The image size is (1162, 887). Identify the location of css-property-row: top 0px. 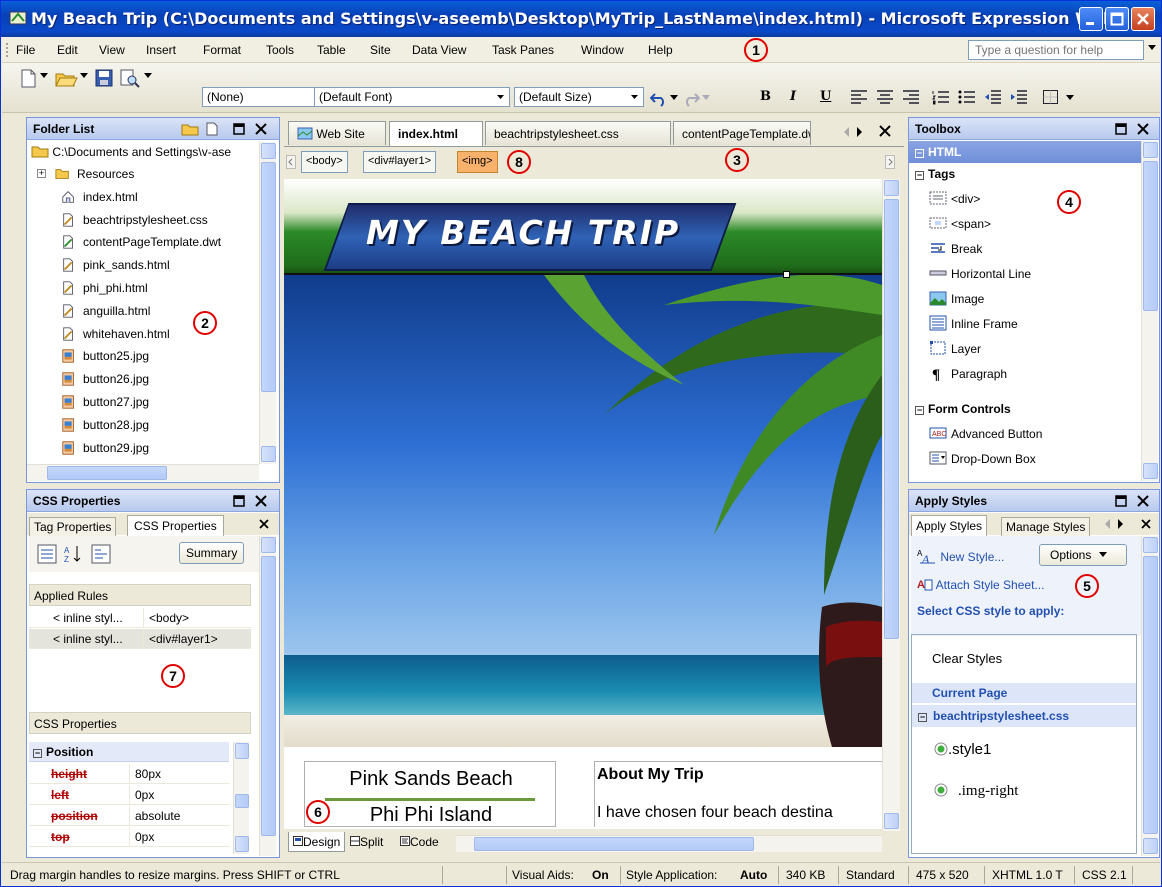
(129, 837).